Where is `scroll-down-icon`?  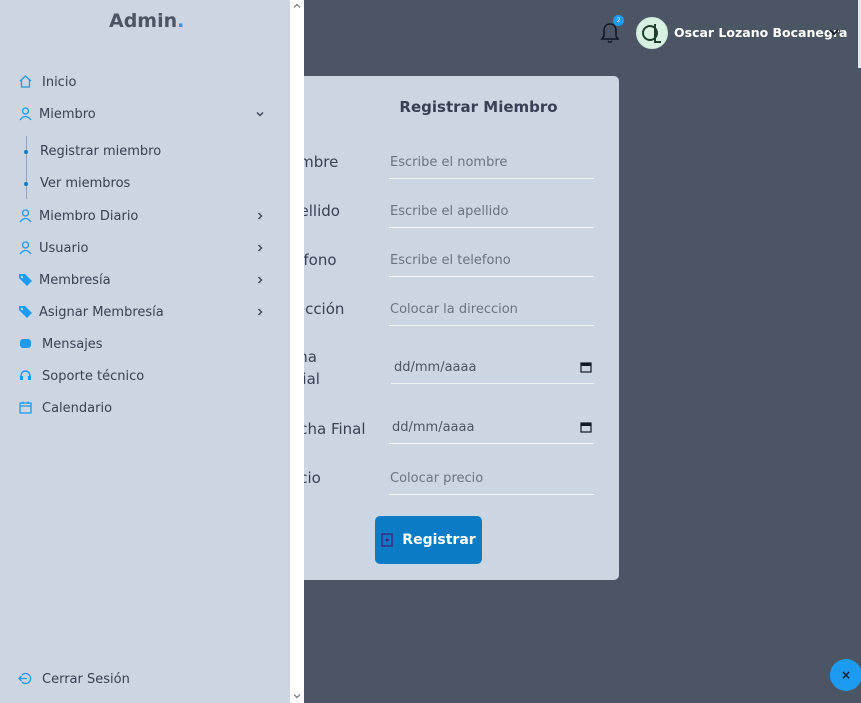 scroll-down-icon is located at coordinates (297, 696).